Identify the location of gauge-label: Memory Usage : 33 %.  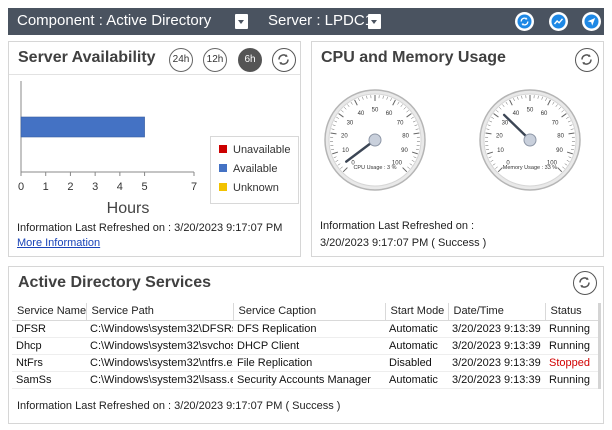
(530, 168).